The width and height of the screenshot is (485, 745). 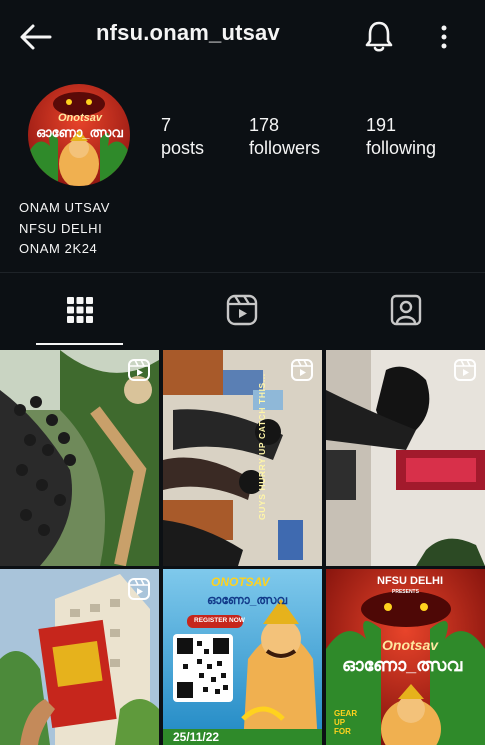 What do you see at coordinates (219, 620) in the screenshot?
I see `poster-cta: REGISTER NOW` at bounding box center [219, 620].